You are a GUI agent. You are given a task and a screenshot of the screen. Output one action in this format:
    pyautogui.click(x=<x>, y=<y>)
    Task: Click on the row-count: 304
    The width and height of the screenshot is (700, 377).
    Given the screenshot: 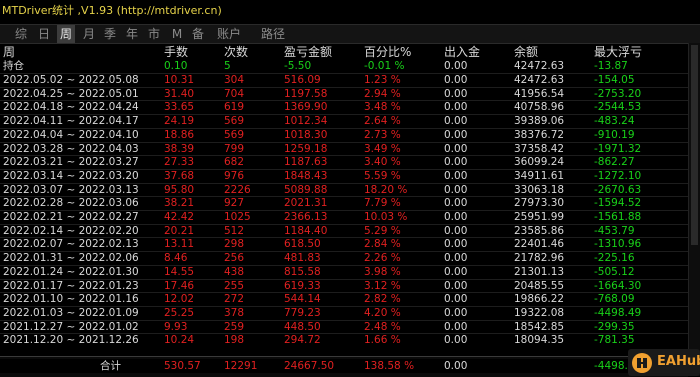 What is the action you would take?
    pyautogui.click(x=234, y=80)
    